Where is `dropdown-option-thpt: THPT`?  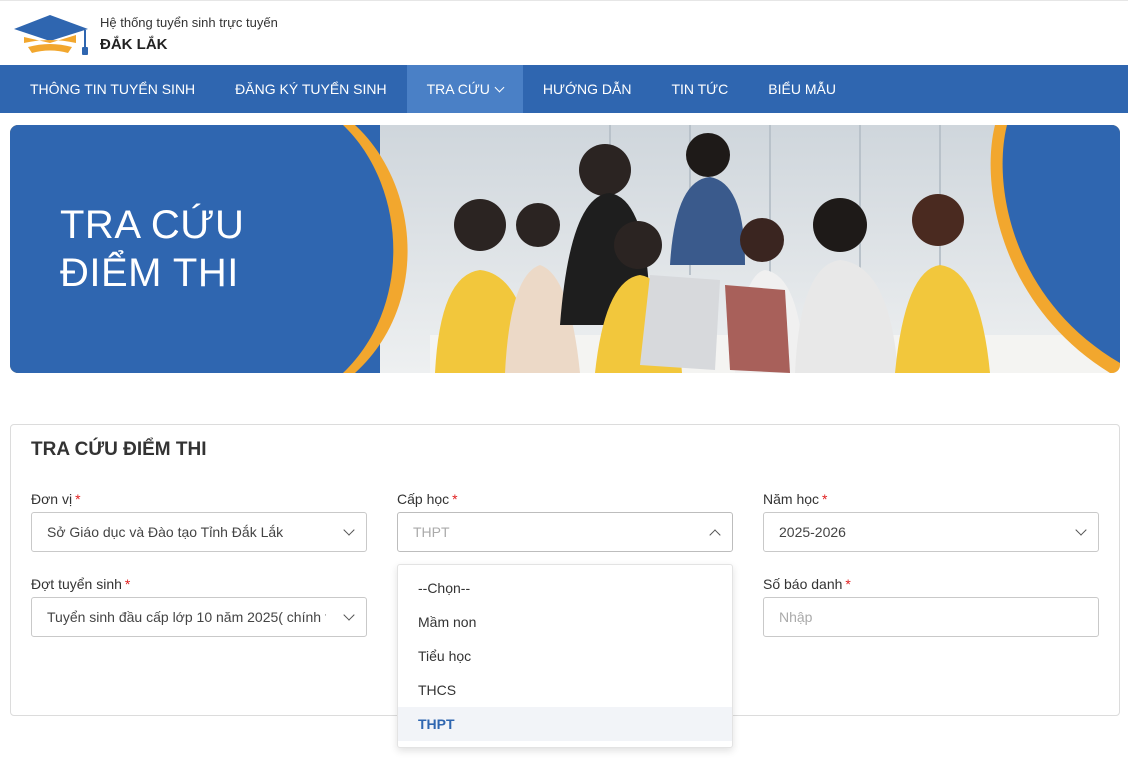
dropdown-option-thpt: THPT is located at coordinates (565, 724).